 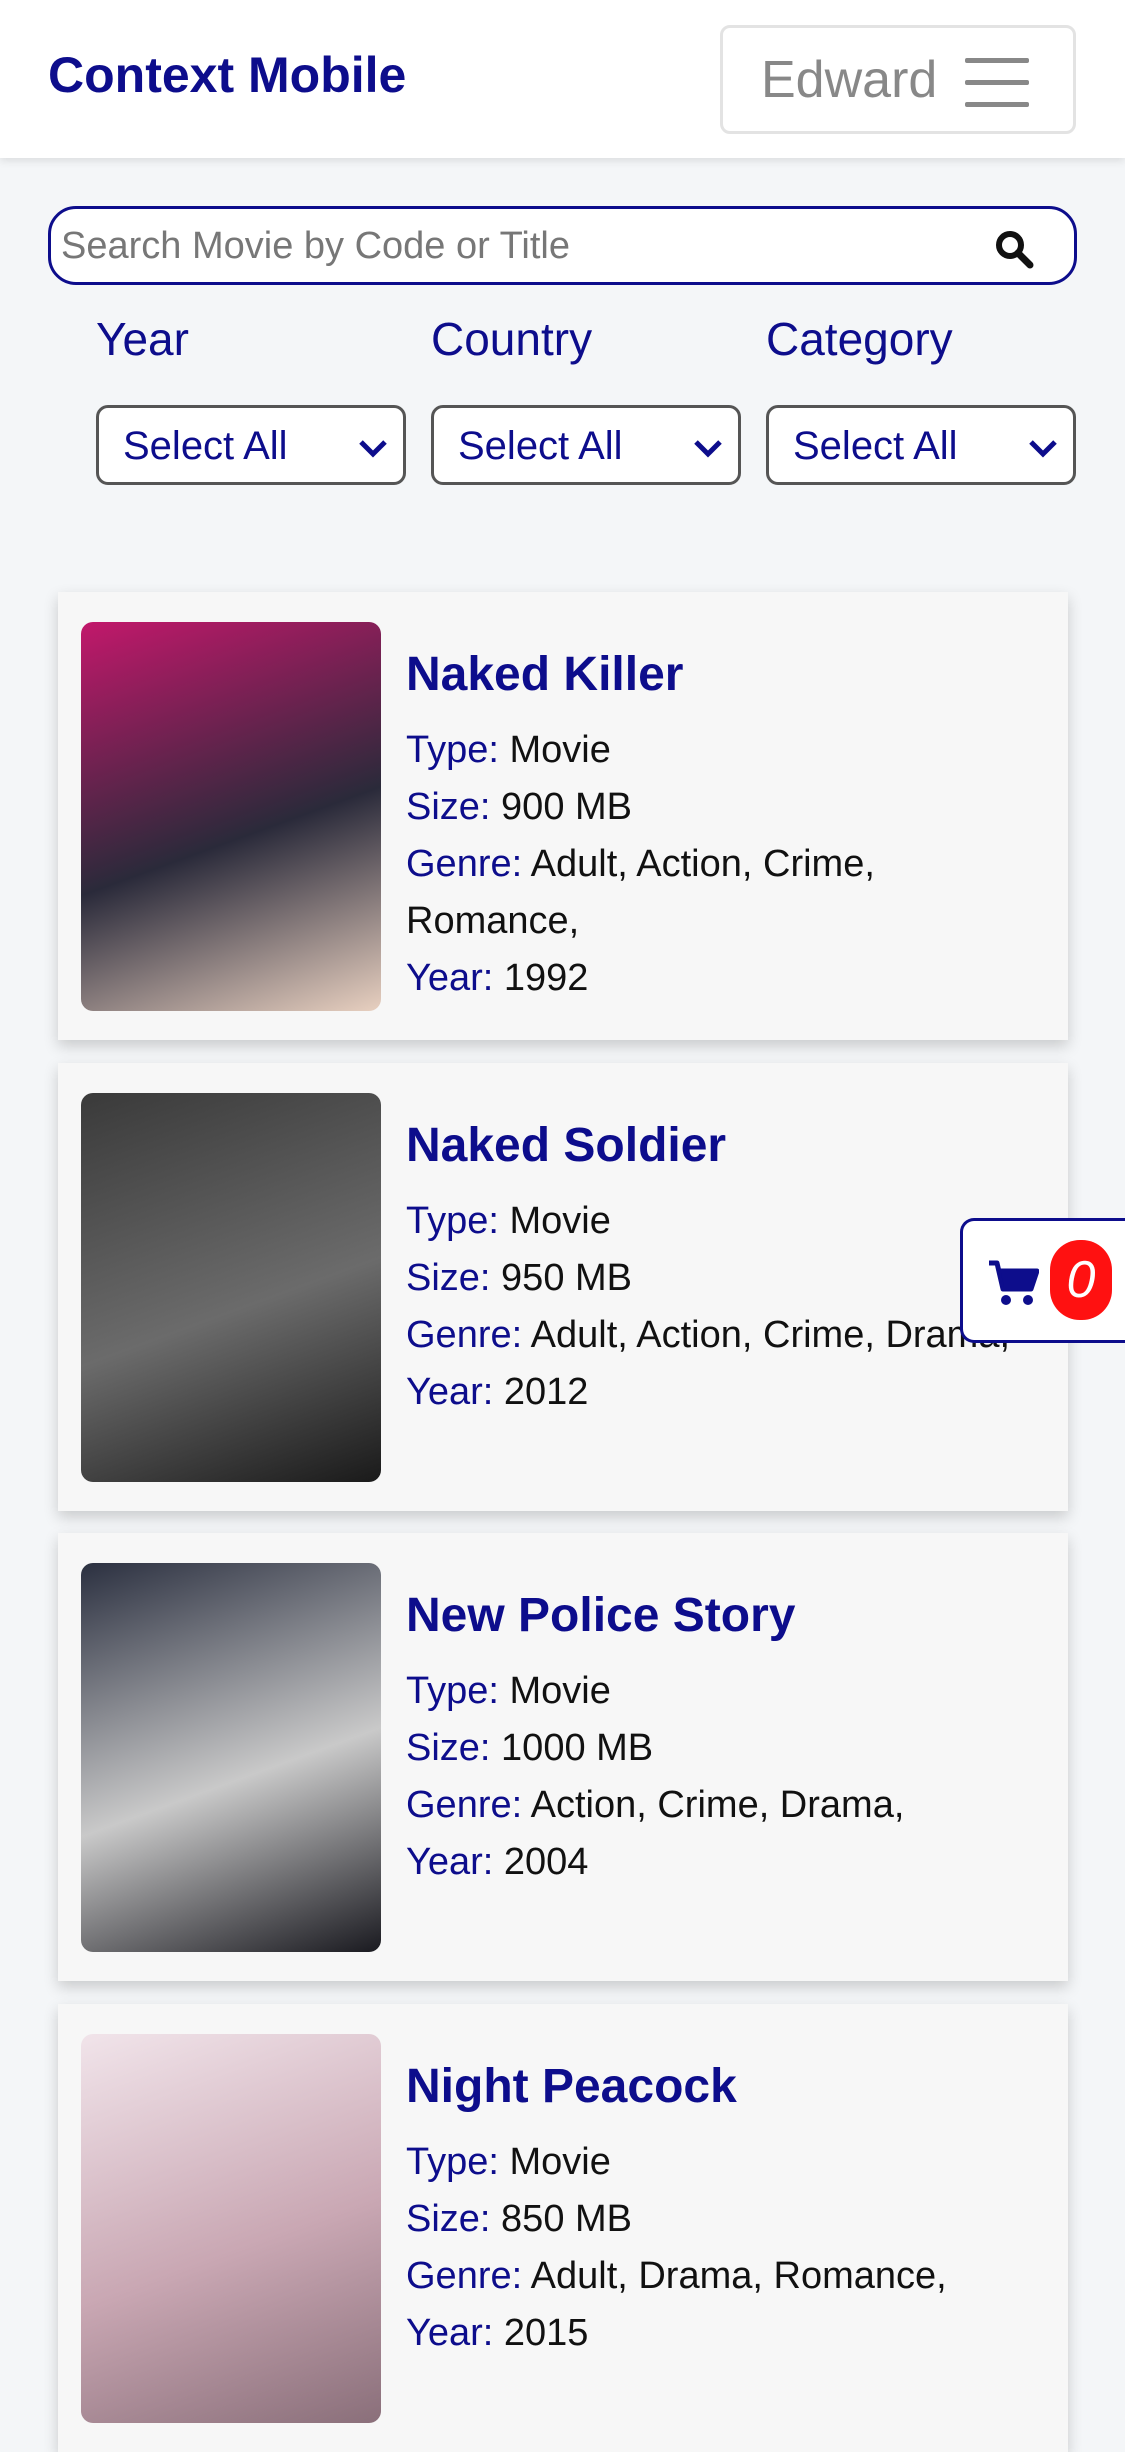 I want to click on category-select: Select All, so click(x=921, y=445).